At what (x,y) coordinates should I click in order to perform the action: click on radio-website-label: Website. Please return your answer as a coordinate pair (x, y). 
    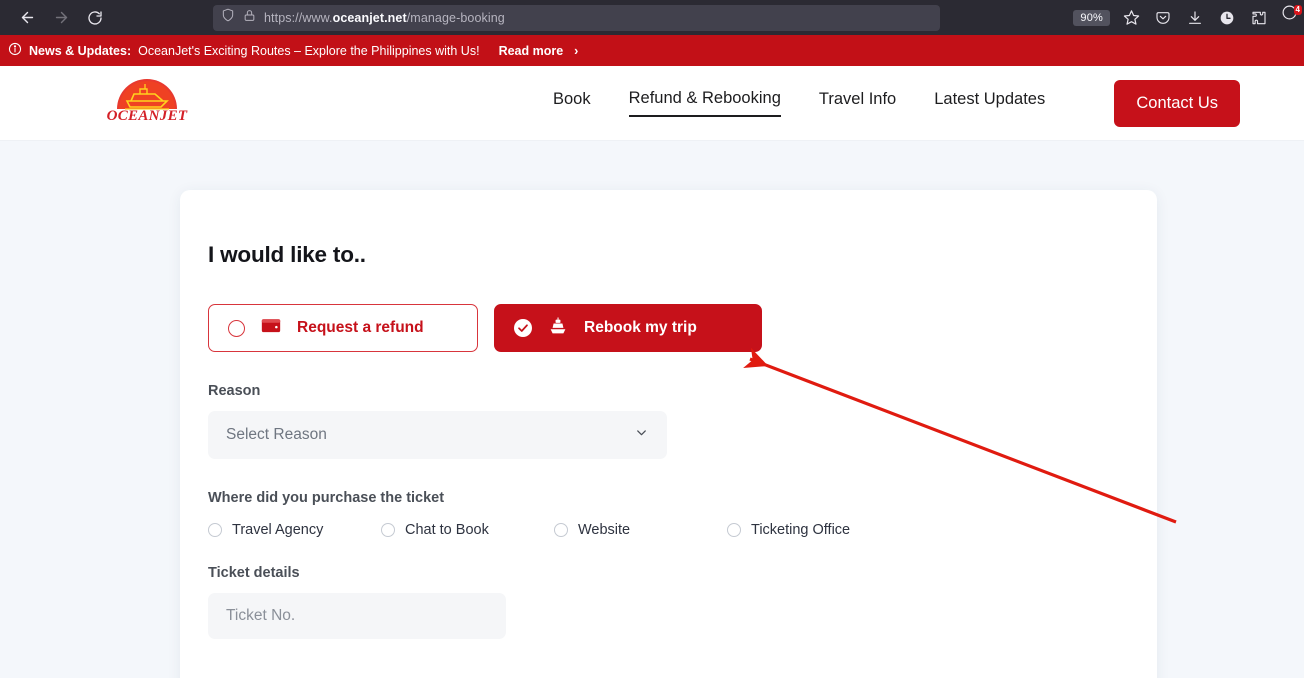
    Looking at the image, I should click on (604, 530).